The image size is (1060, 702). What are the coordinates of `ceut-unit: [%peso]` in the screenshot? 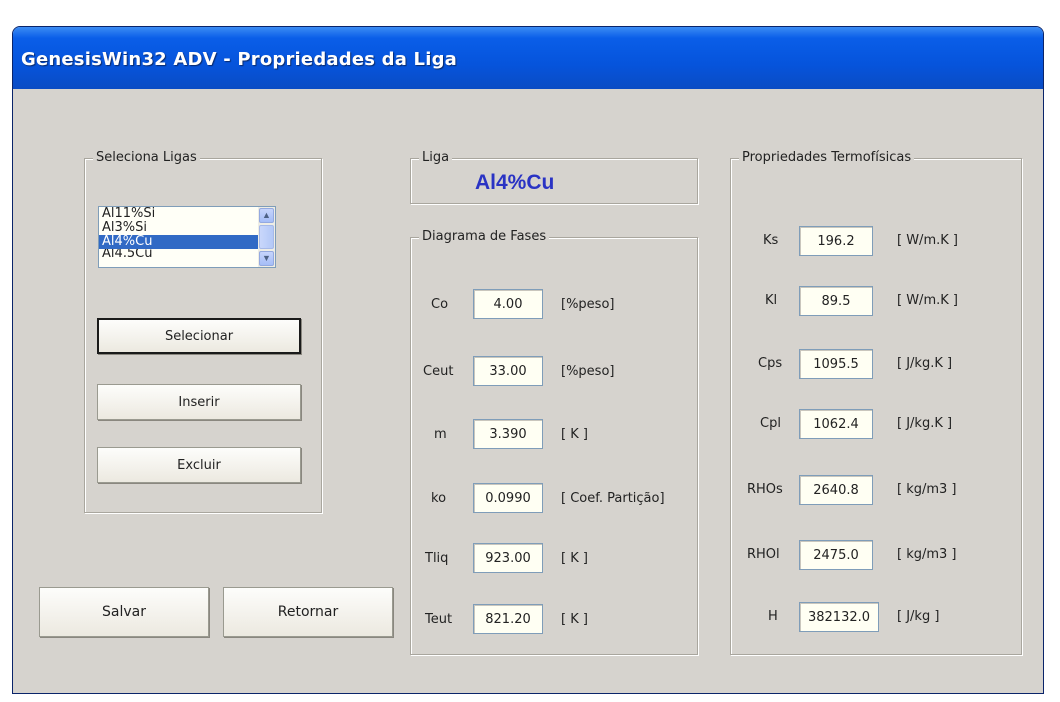 It's located at (588, 371).